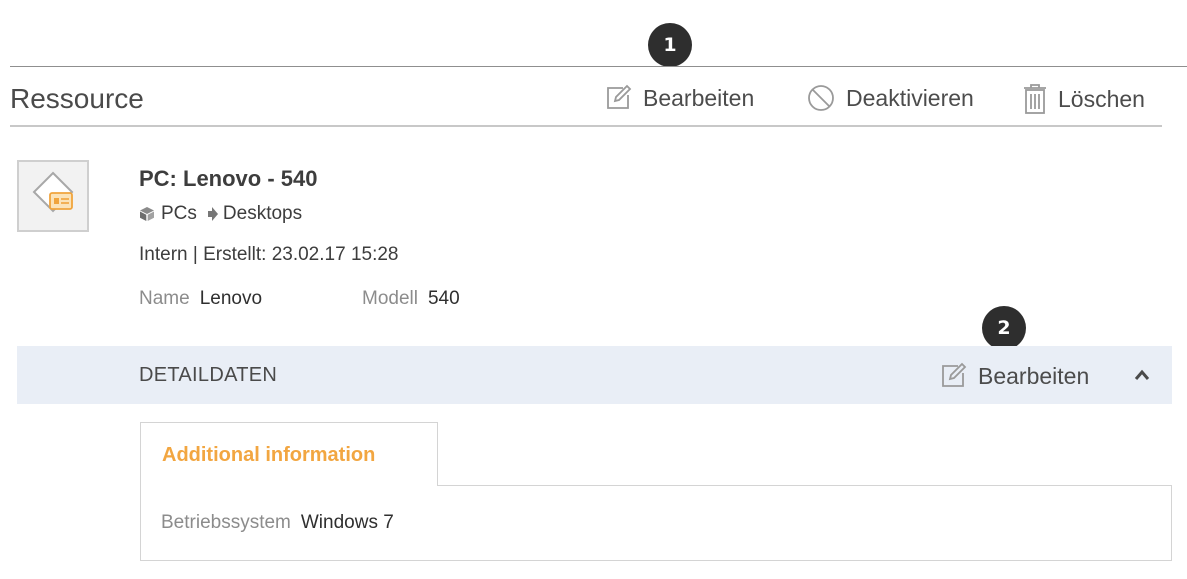 This screenshot has width=1187, height=579. What do you see at coordinates (821, 98) in the screenshot?
I see `ban-icon` at bounding box center [821, 98].